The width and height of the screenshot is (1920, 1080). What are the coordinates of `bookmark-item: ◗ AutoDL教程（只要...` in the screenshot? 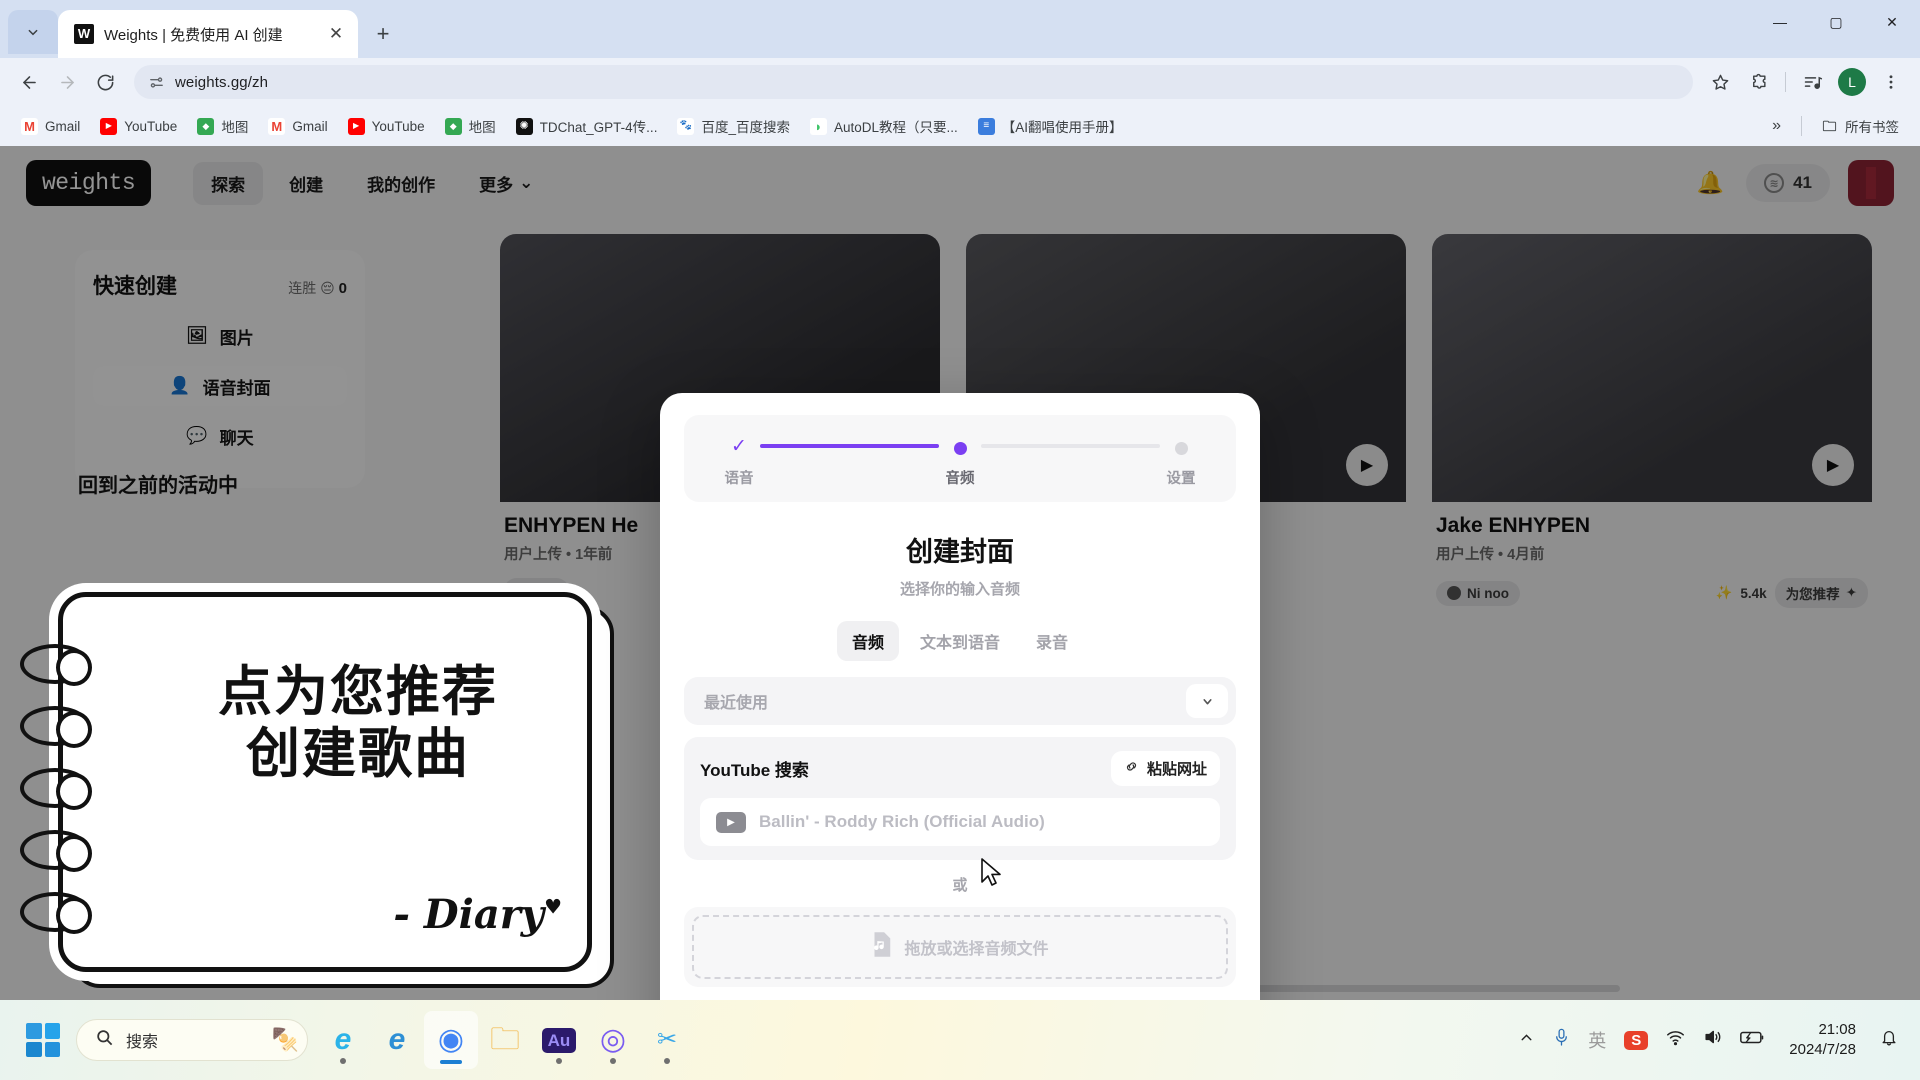 It's located at (884, 126).